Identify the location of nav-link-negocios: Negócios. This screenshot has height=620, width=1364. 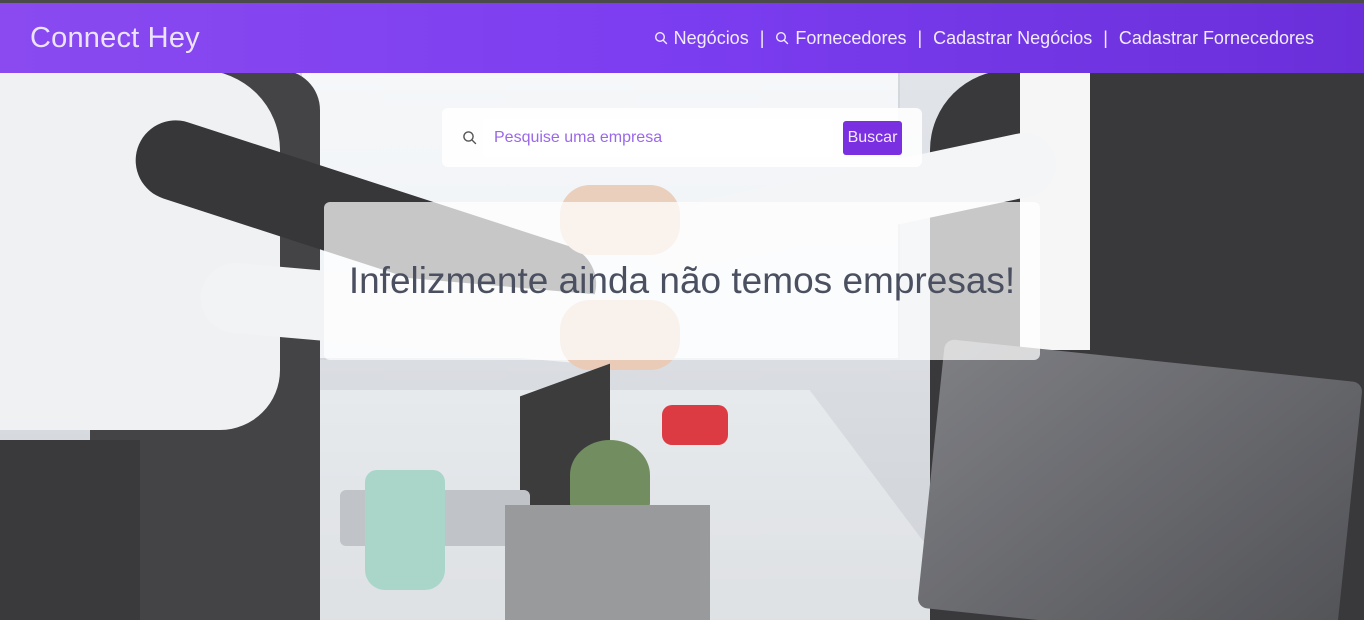
(701, 38).